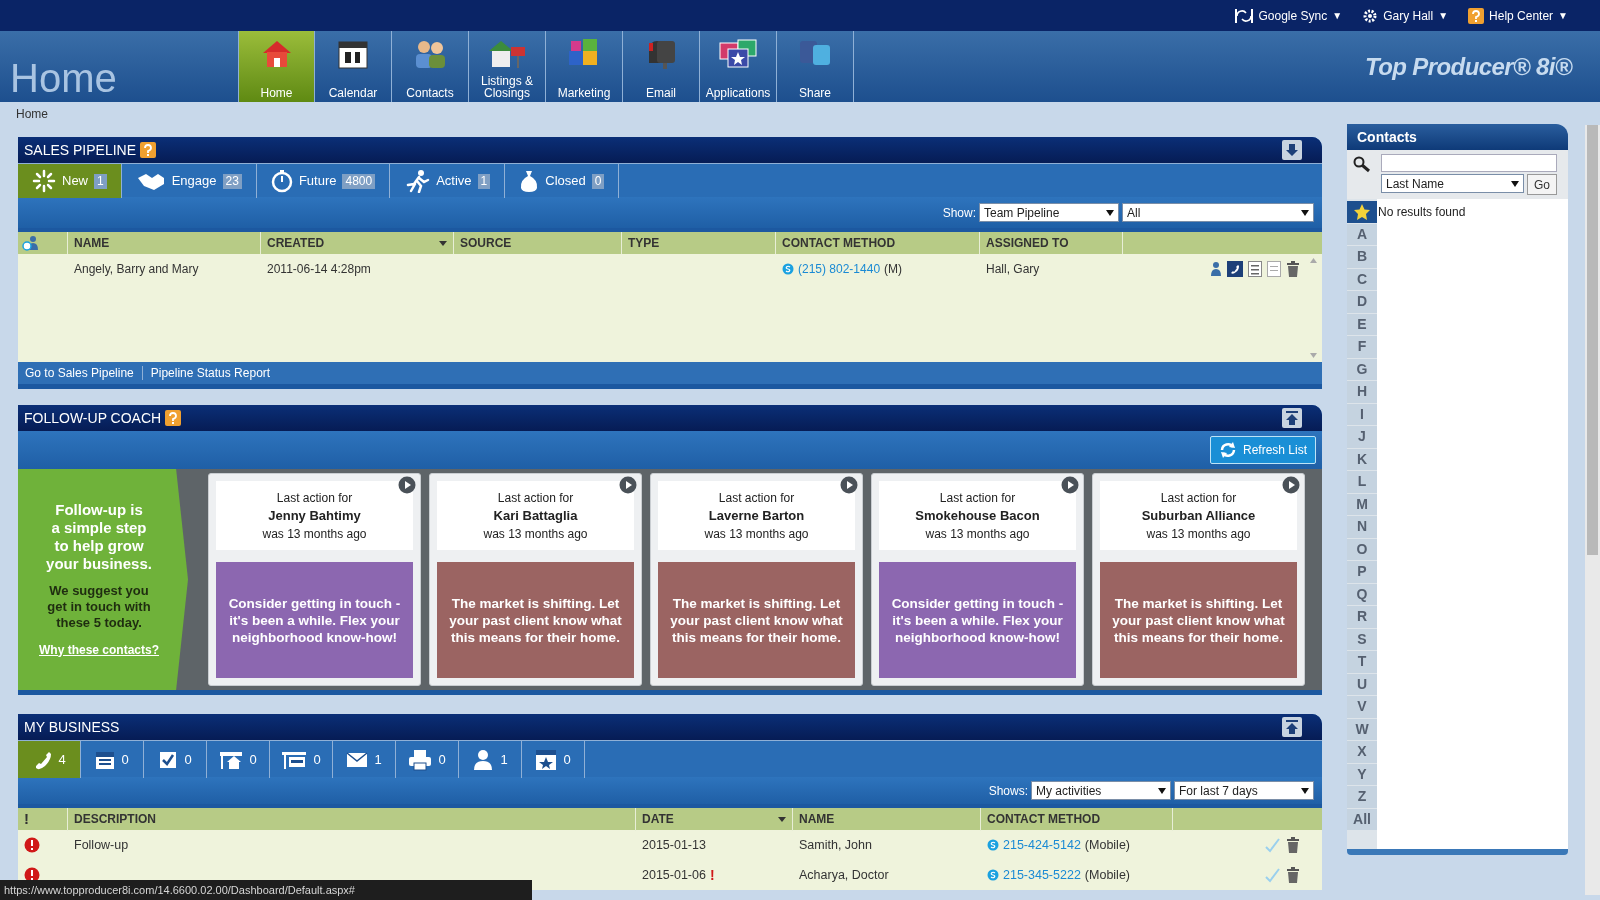 The width and height of the screenshot is (1600, 900). I want to click on refresh-icon, so click(1227, 450).